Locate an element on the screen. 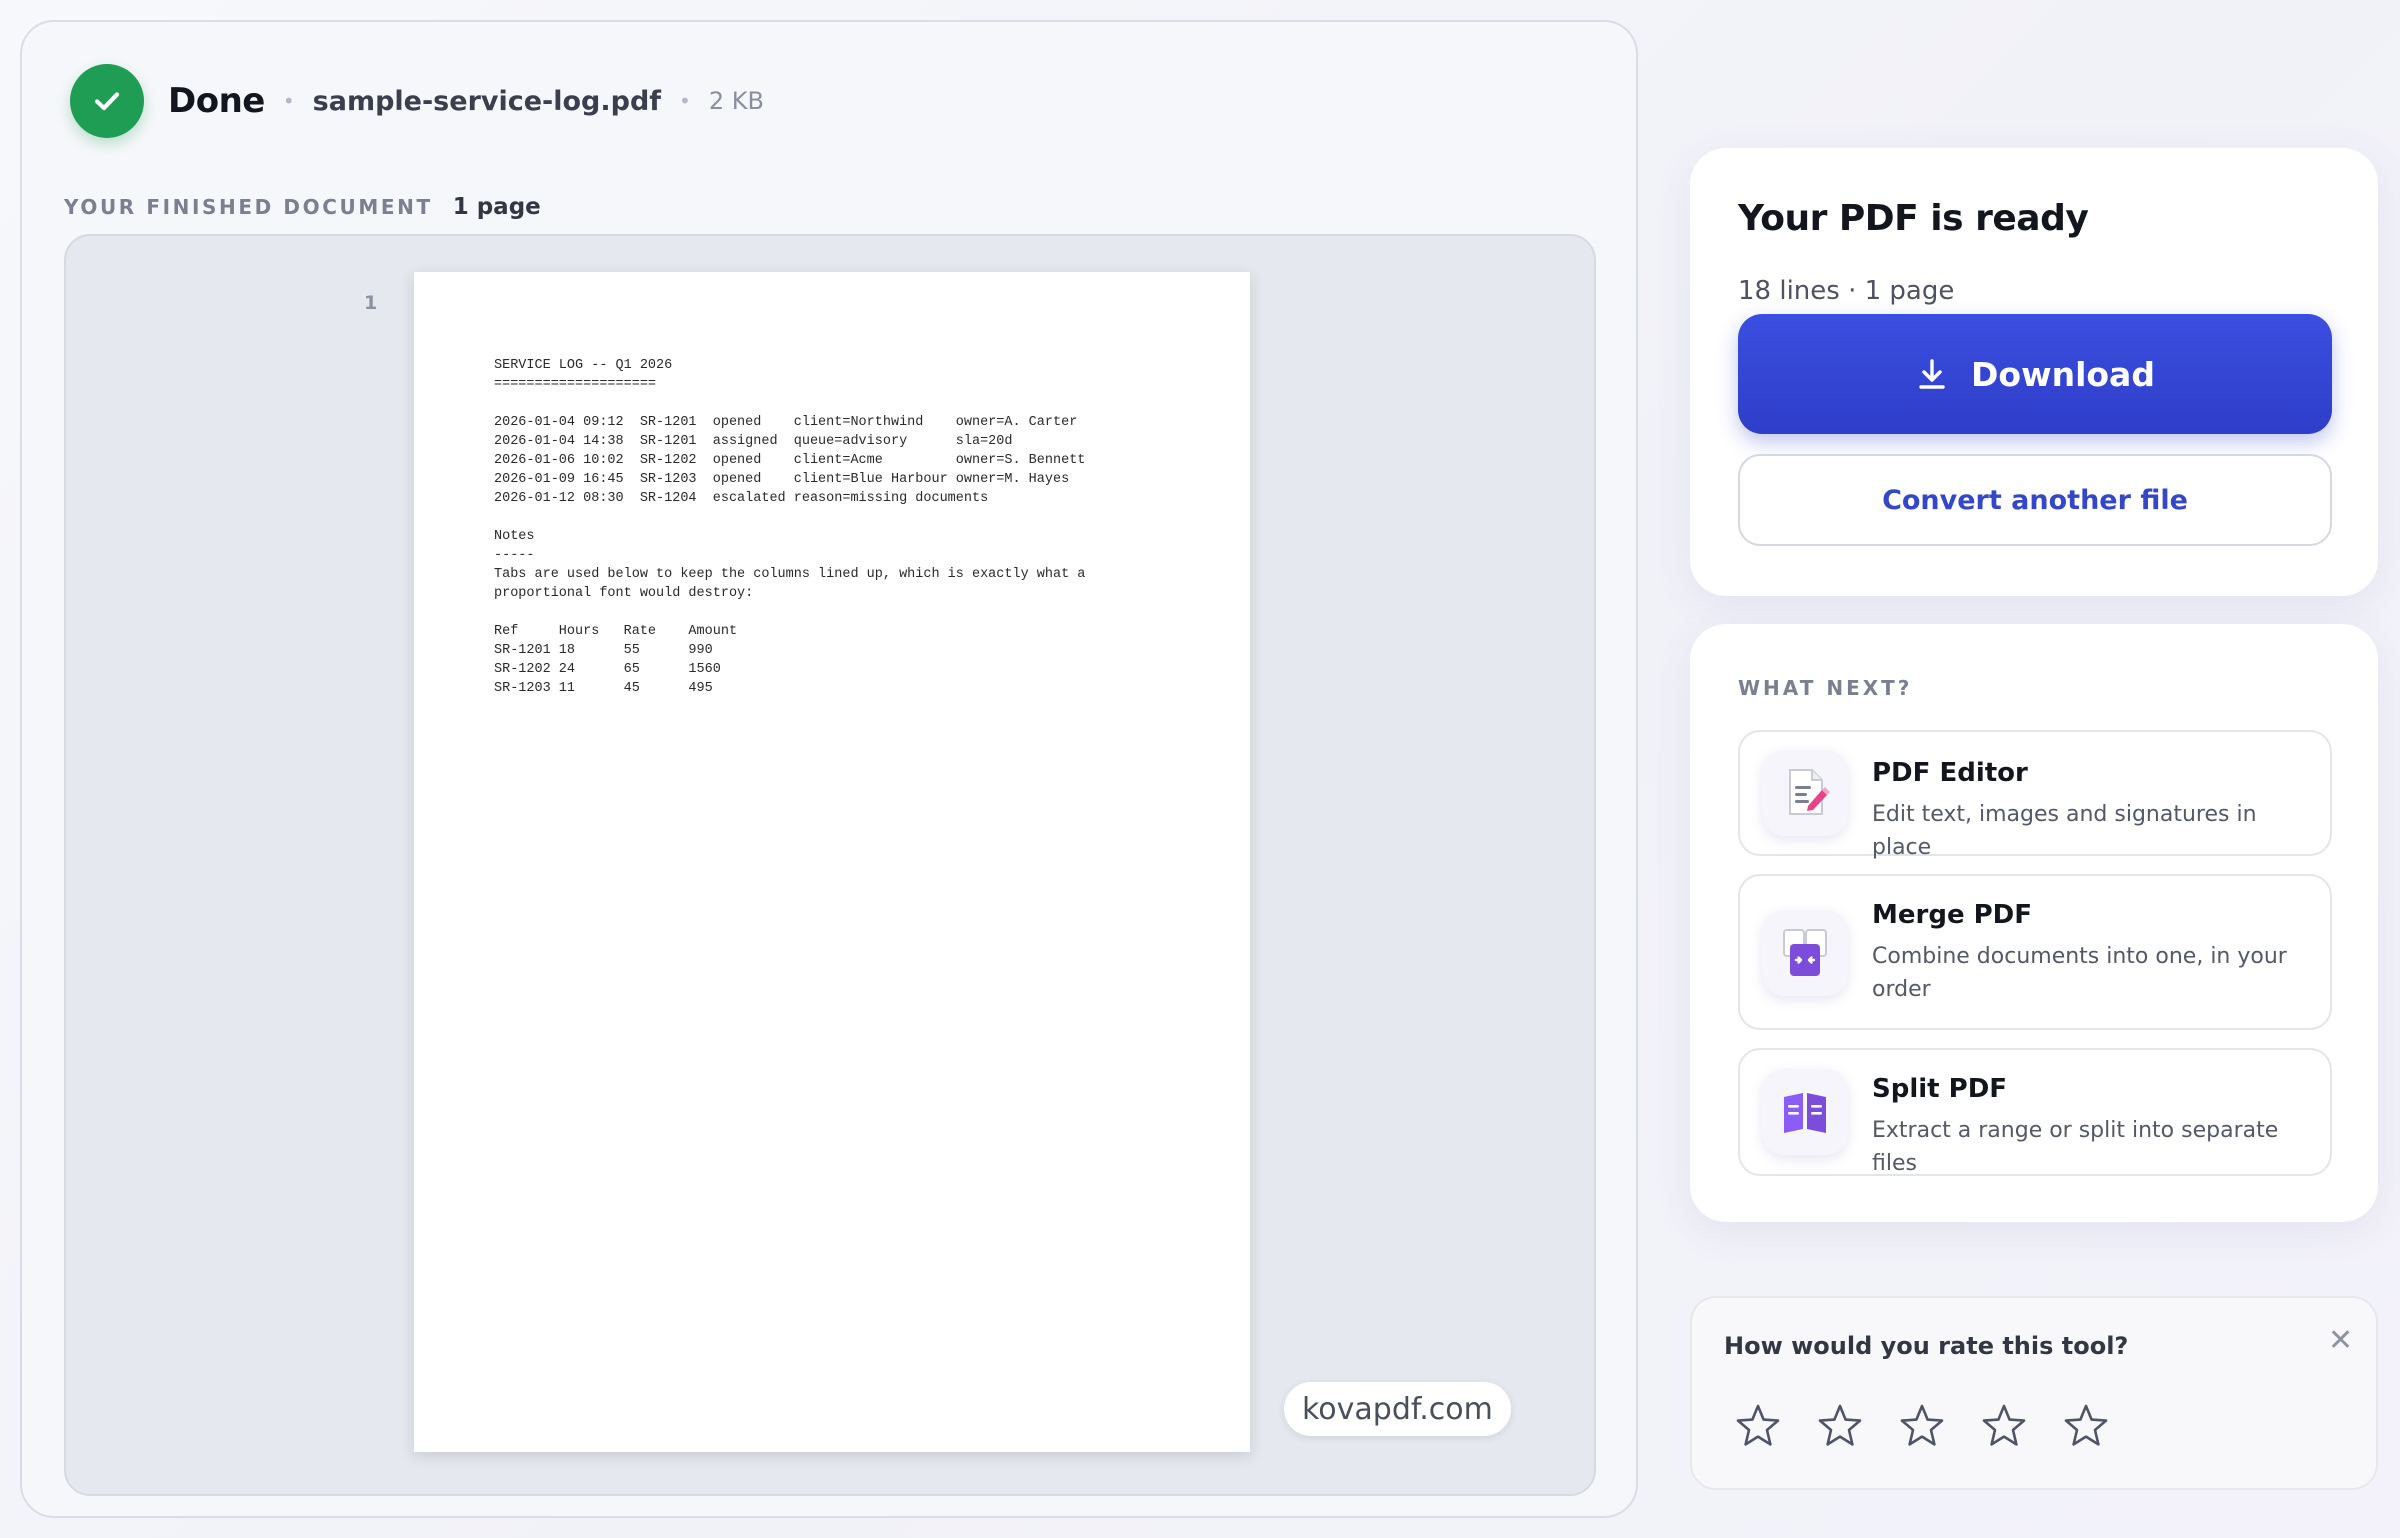 The image size is (2400, 1538). tool-title: PDF Editor is located at coordinates (1950, 773).